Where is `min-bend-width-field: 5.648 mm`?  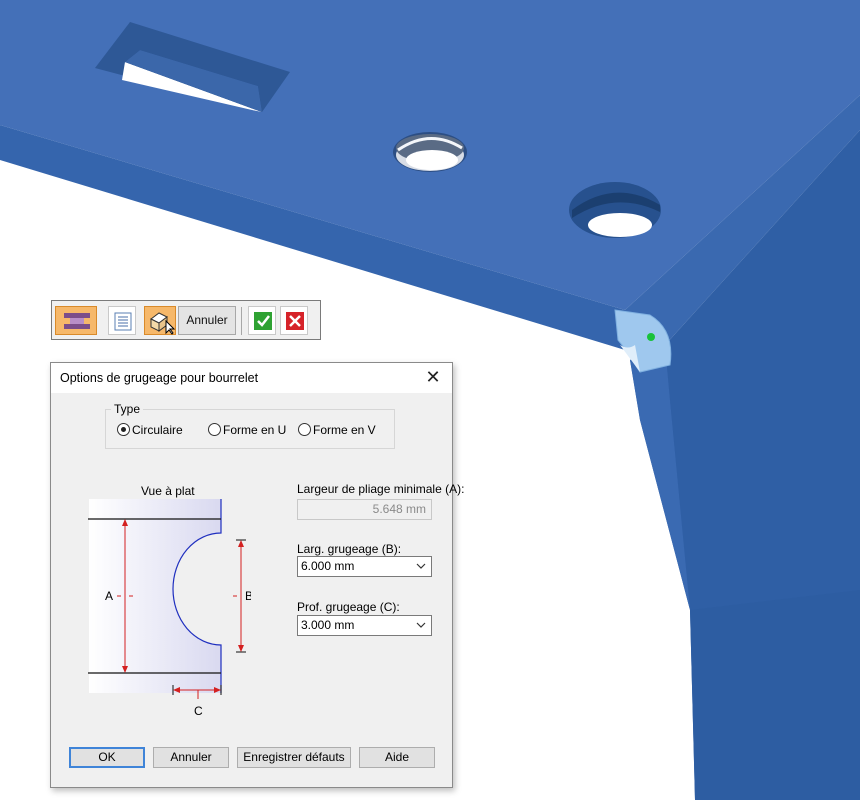 min-bend-width-field: 5.648 mm is located at coordinates (364, 509).